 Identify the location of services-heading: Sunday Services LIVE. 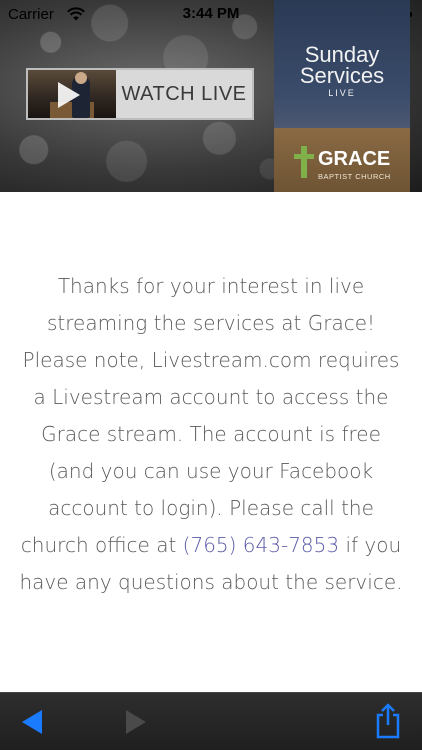
(342, 70).